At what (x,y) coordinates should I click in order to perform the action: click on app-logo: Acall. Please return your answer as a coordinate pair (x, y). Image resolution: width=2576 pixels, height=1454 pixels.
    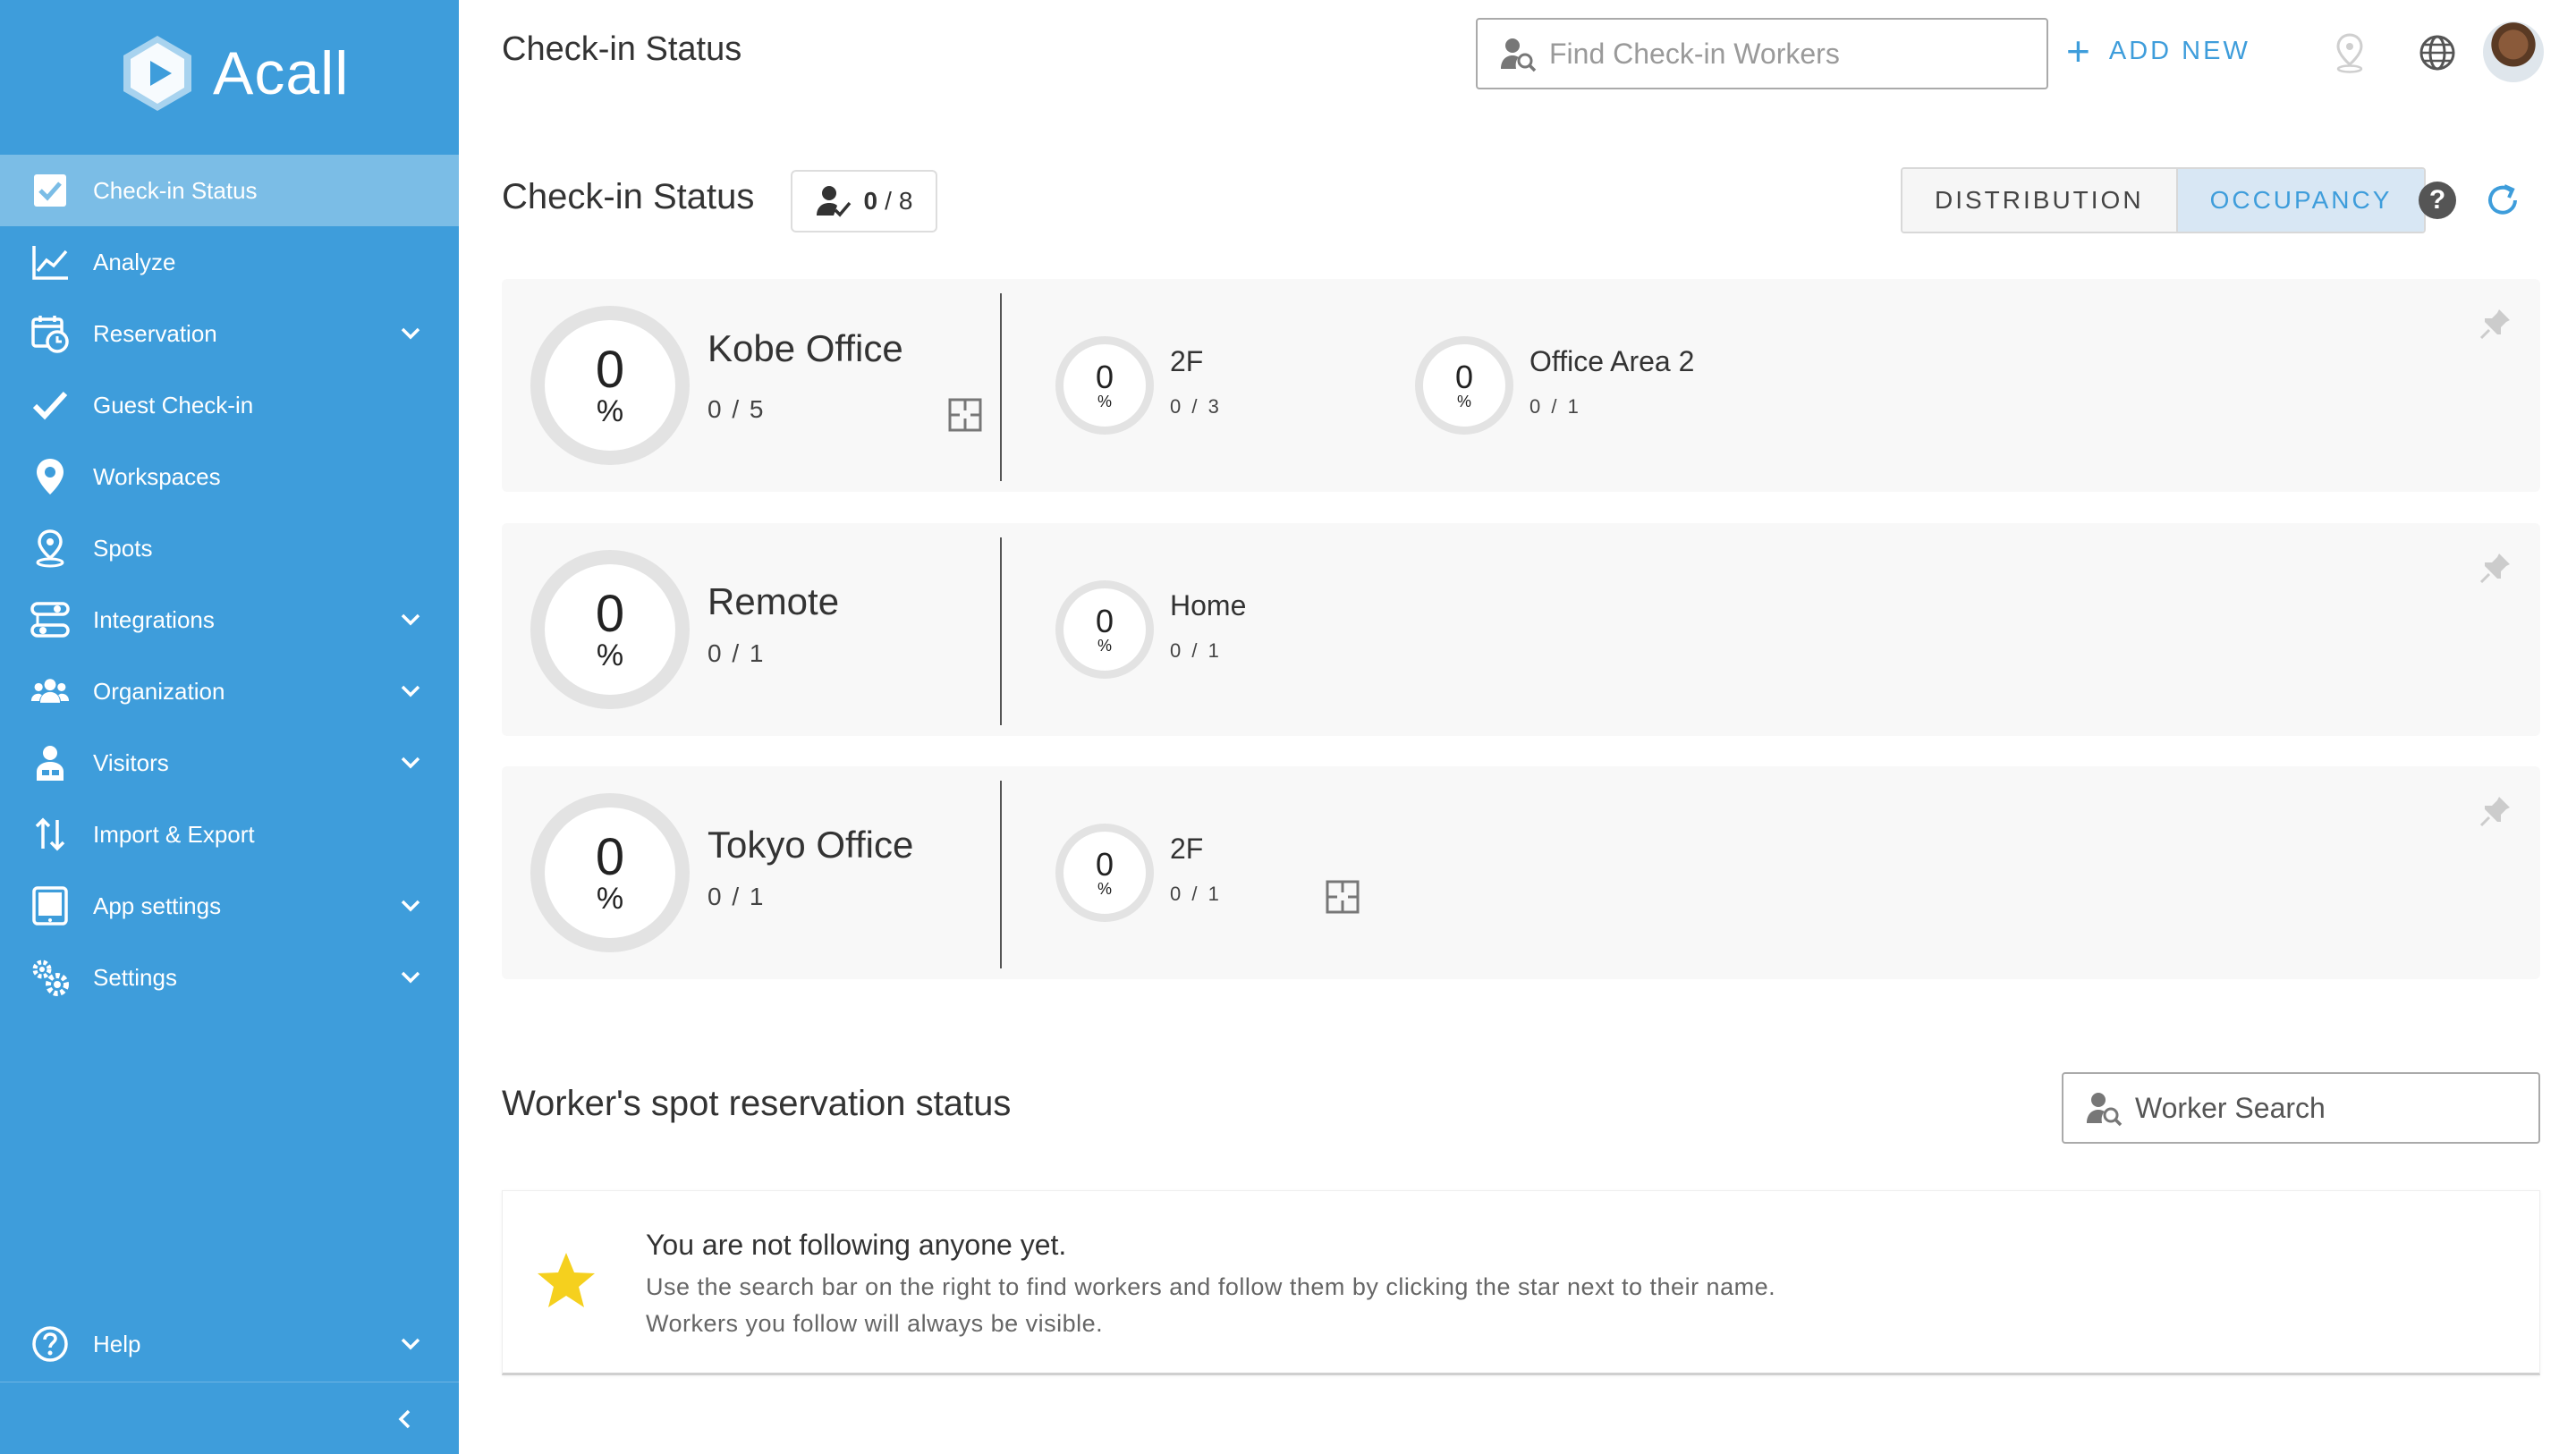
    Looking at the image, I should click on (232, 73).